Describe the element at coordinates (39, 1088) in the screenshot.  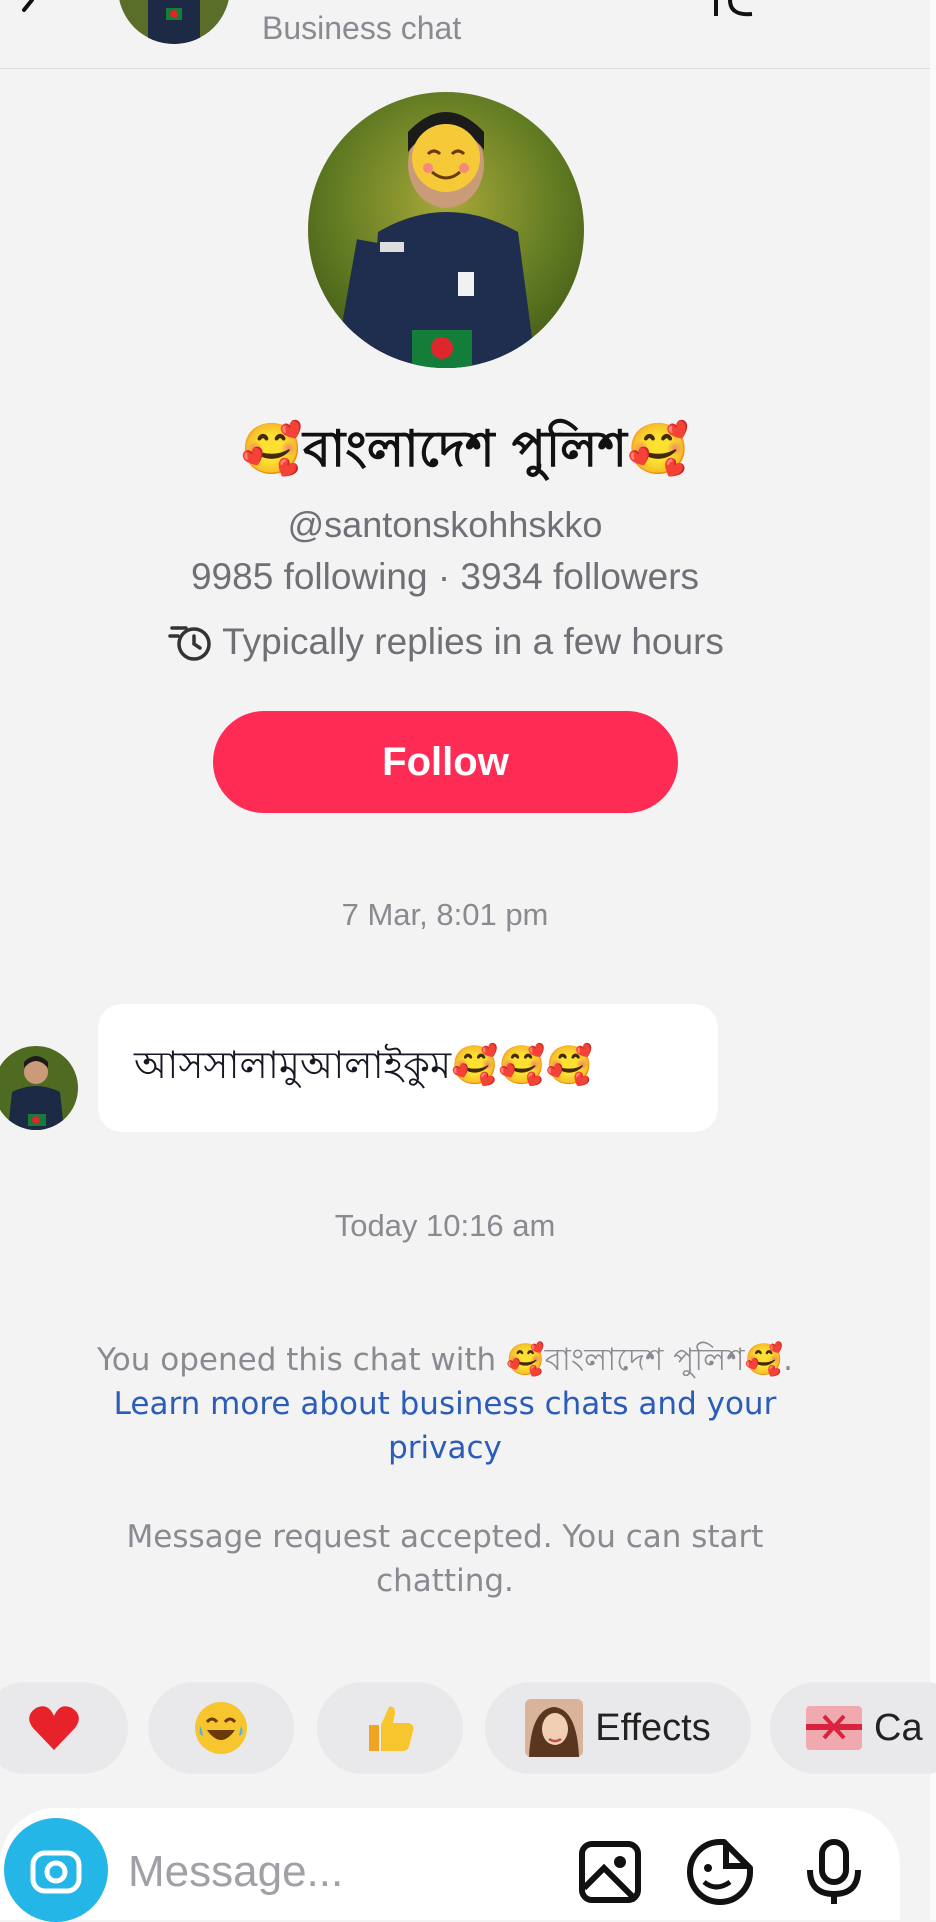
I see `sender-avatar` at that location.